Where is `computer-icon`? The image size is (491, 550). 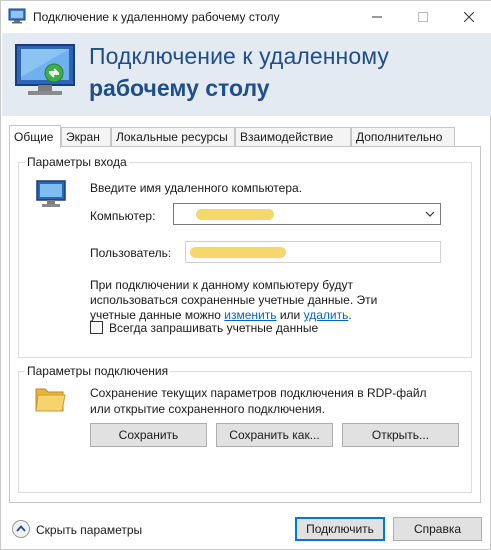
computer-icon is located at coordinates (51, 193).